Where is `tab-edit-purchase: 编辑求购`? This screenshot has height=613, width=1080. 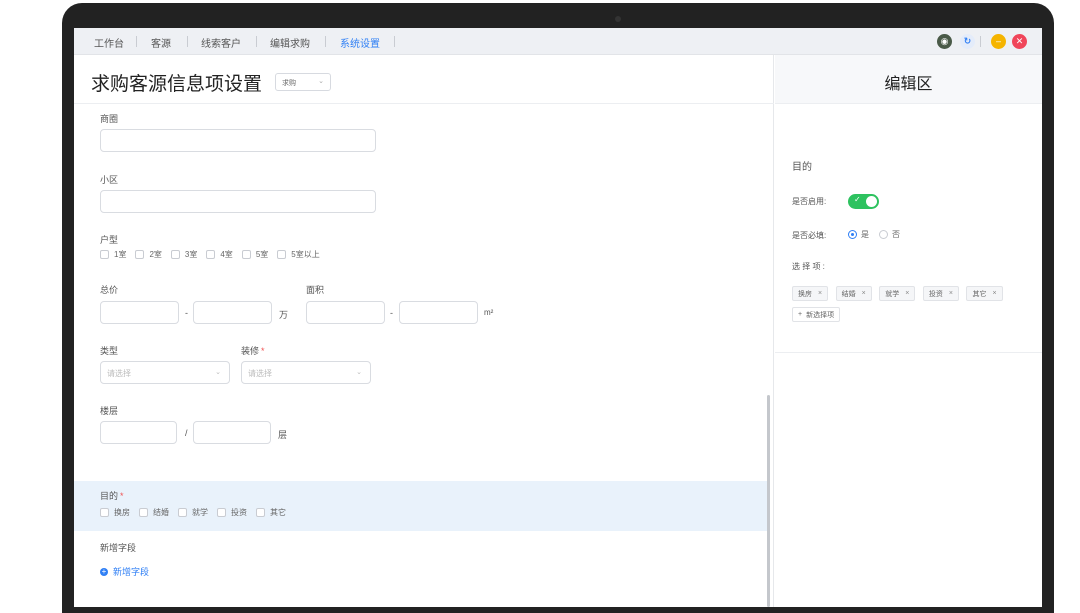
tab-edit-purchase: 编辑求购 is located at coordinates (290, 42).